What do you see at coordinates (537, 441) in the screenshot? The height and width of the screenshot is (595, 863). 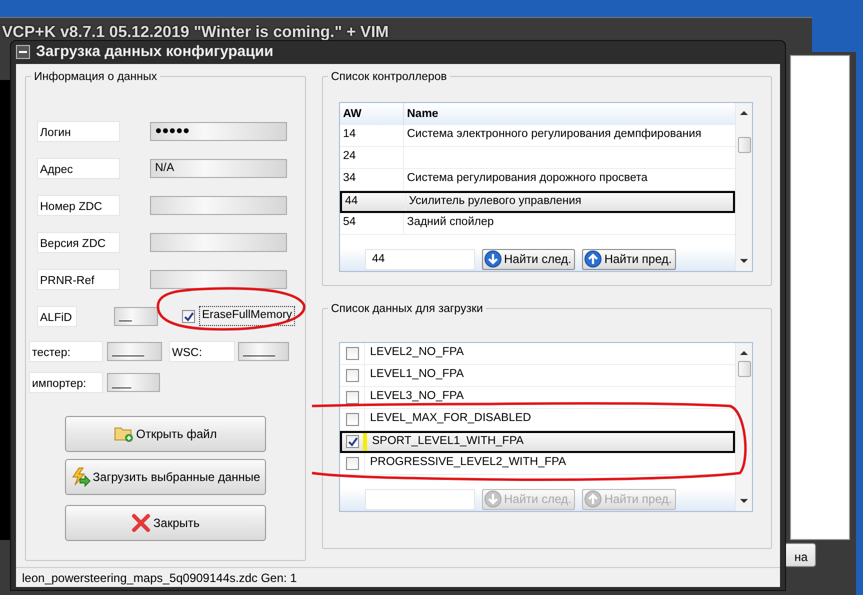 I see `list-item: SPORT_LEVEL1_WITH_FPA` at bounding box center [537, 441].